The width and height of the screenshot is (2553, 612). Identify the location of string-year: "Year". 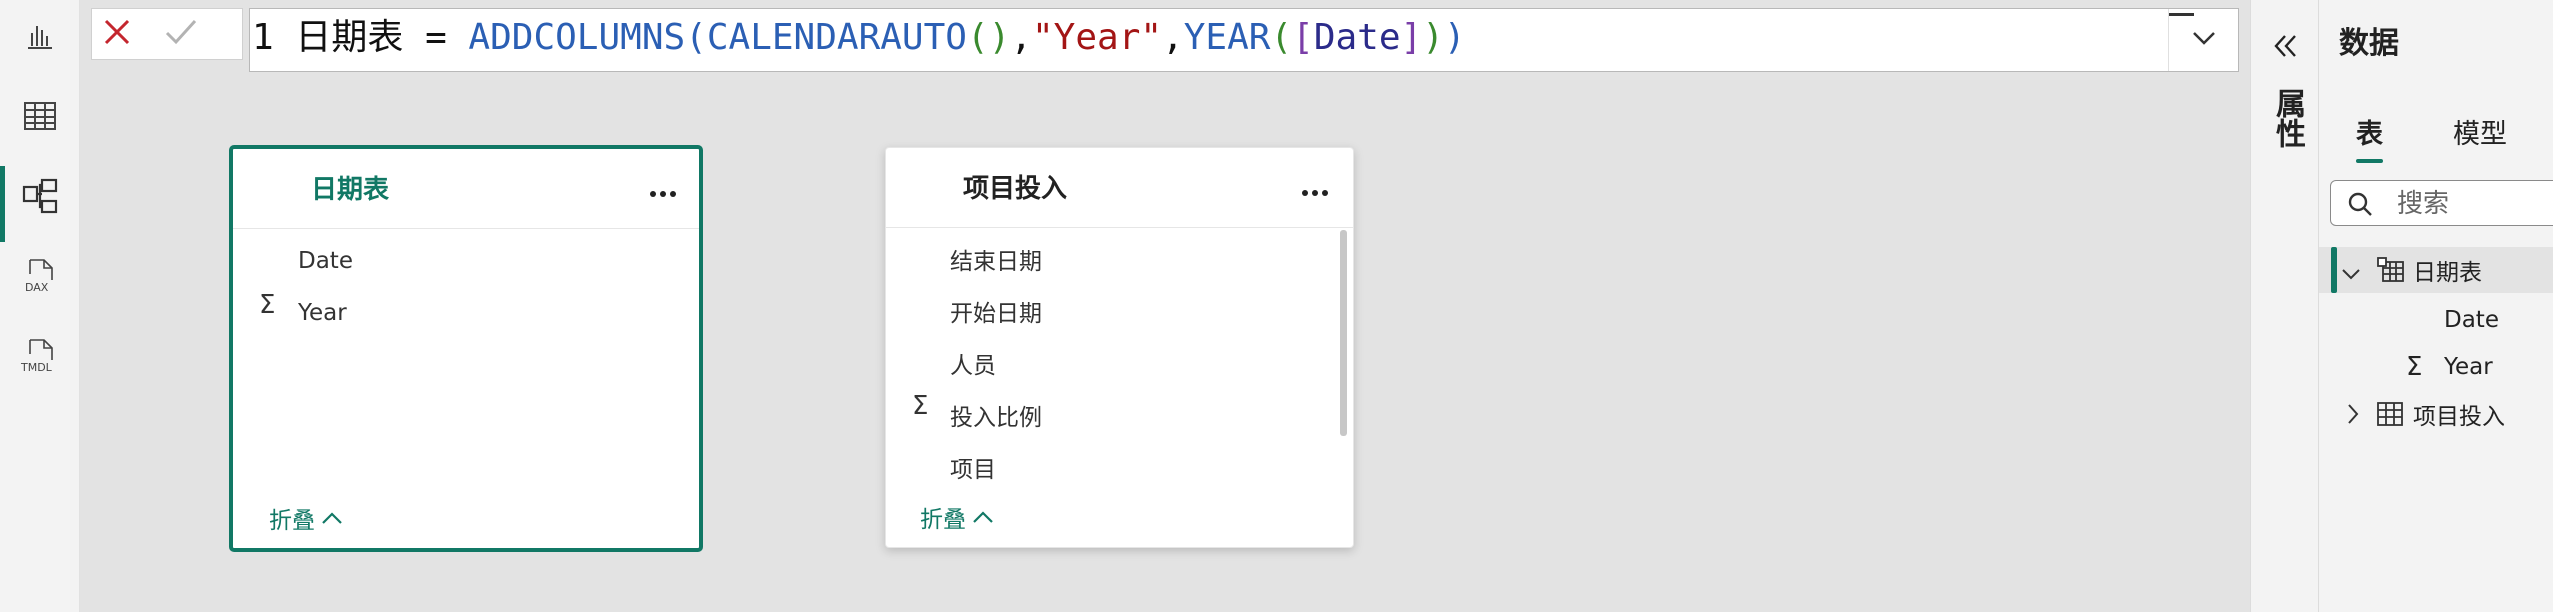
(1097, 37).